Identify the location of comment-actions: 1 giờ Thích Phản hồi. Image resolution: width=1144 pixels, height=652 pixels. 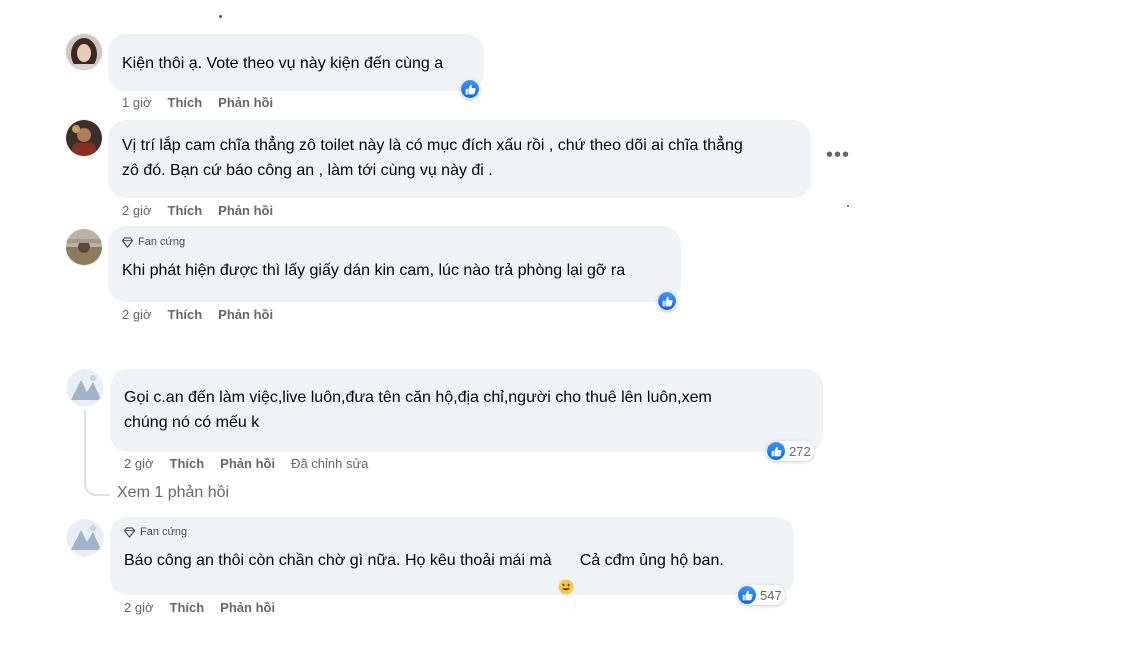
(197, 102).